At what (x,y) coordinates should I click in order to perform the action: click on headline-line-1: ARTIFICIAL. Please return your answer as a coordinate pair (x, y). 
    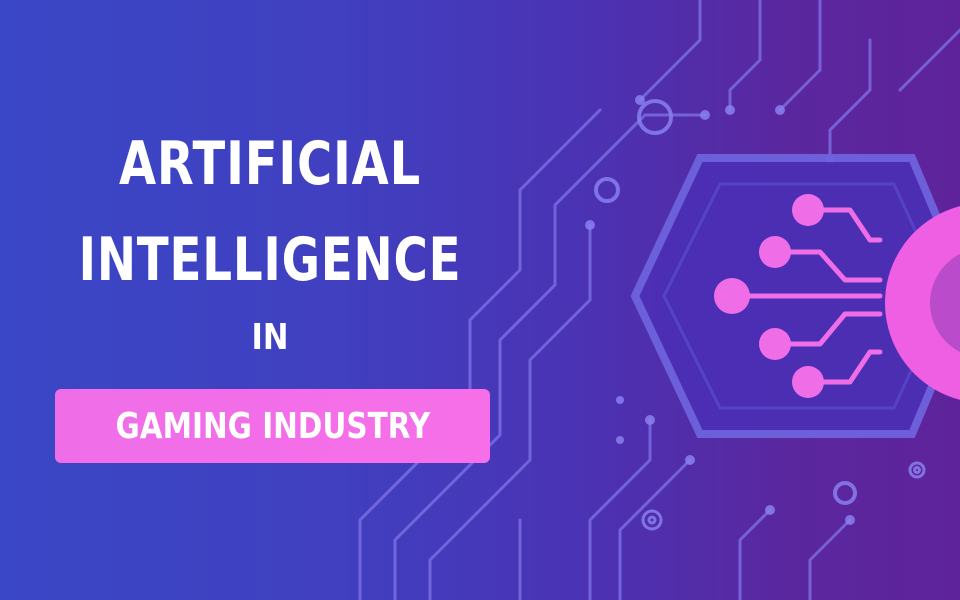
    Looking at the image, I should click on (270, 164).